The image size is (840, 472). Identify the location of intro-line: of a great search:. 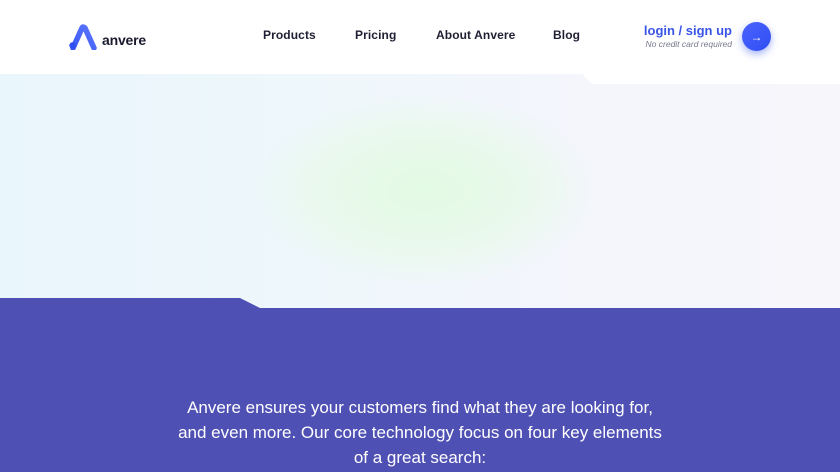
(420, 457).